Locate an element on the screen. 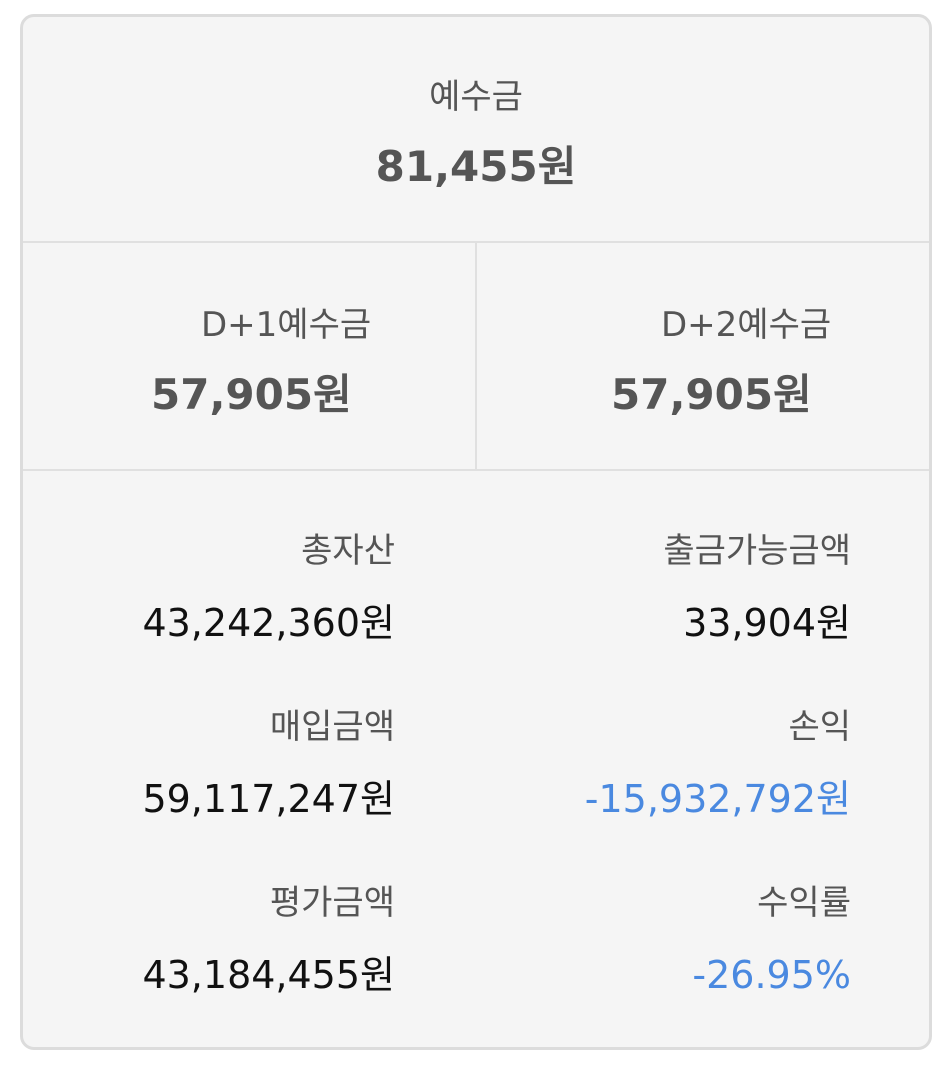 The height and width of the screenshot is (1070, 950). total-assets-item: 총자산 43,242,360원 is located at coordinates (268, 588).